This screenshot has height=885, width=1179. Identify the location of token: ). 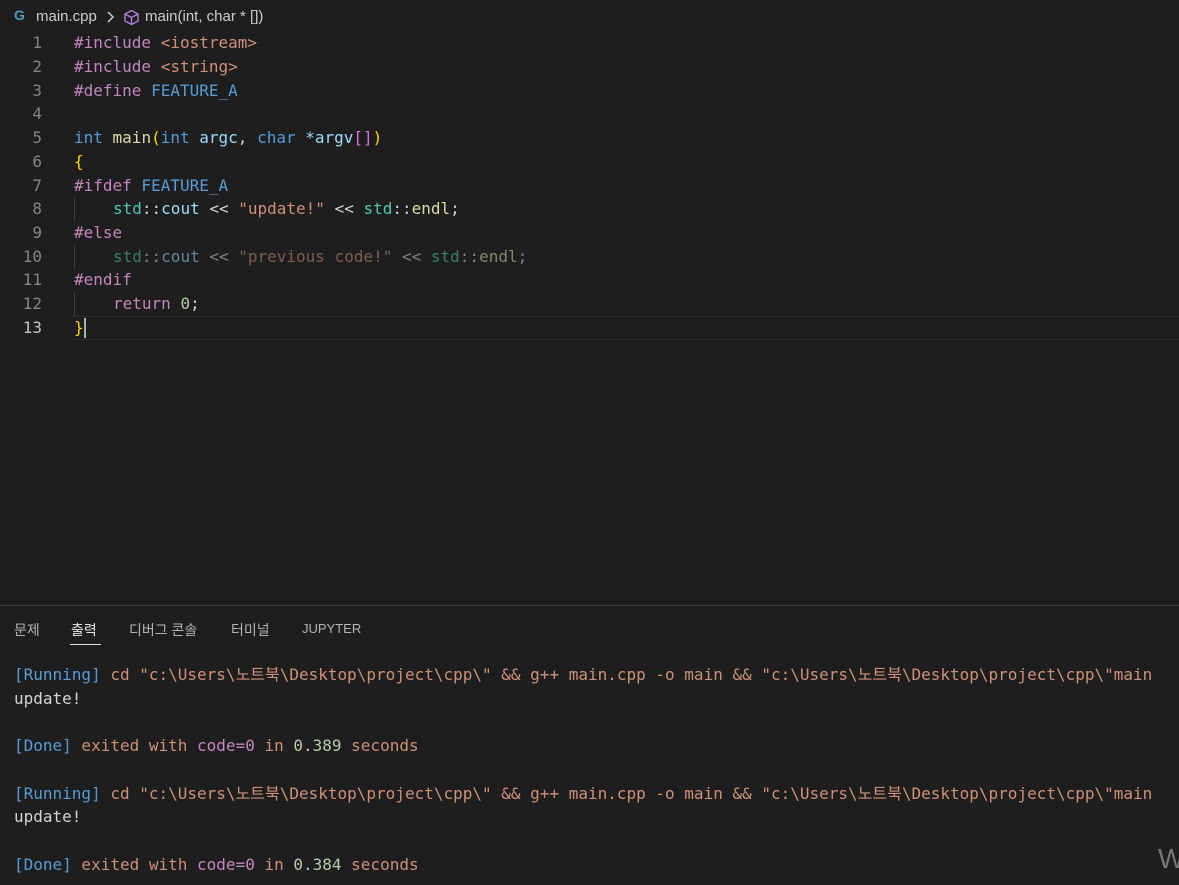
(377, 137).